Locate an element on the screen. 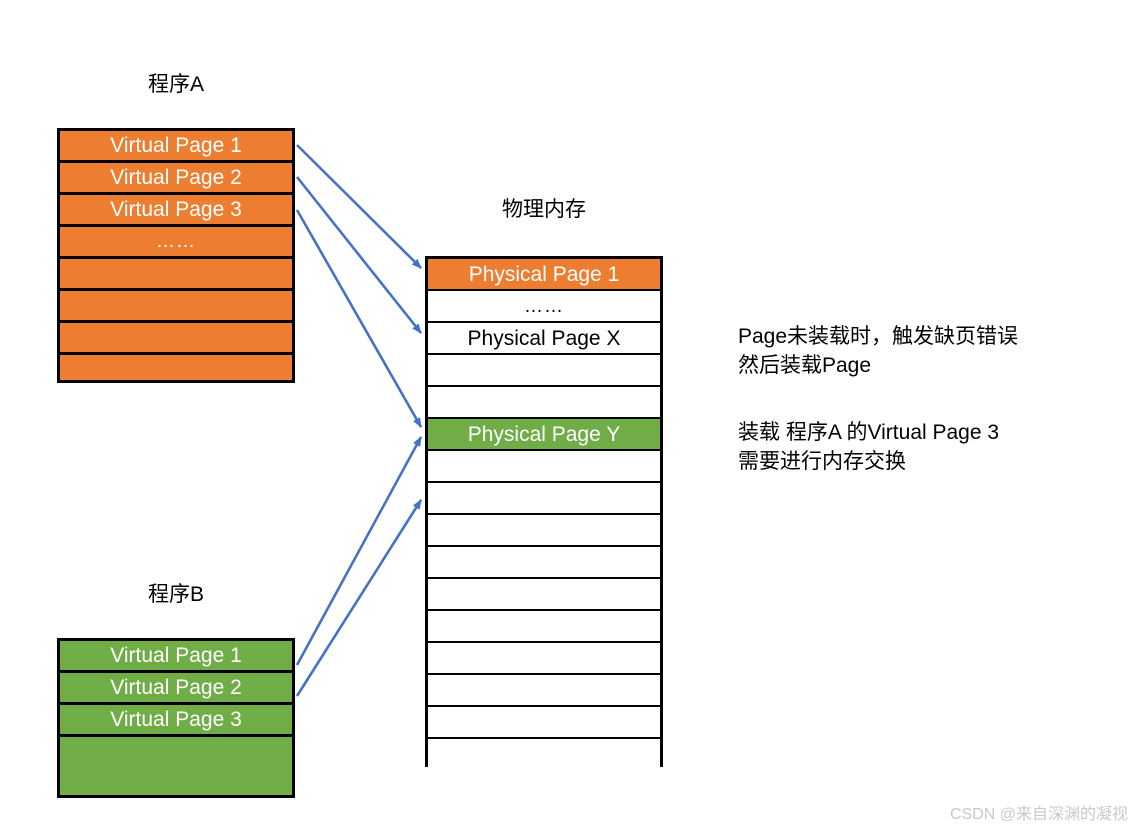 Image resolution: width=1142 pixels, height=832 pixels. physical-memory-title: 物理内存 is located at coordinates (544, 209).